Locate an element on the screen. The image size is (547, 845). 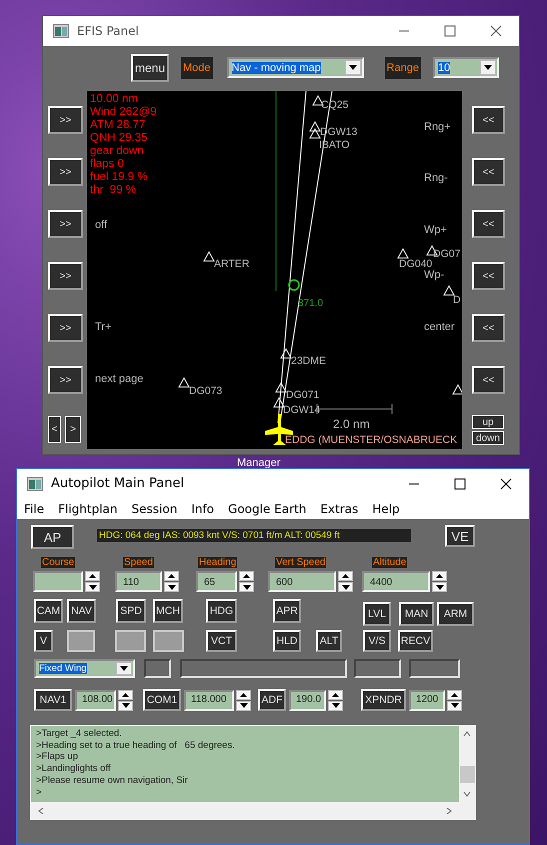
menu-item: Flightplan is located at coordinates (88, 509).